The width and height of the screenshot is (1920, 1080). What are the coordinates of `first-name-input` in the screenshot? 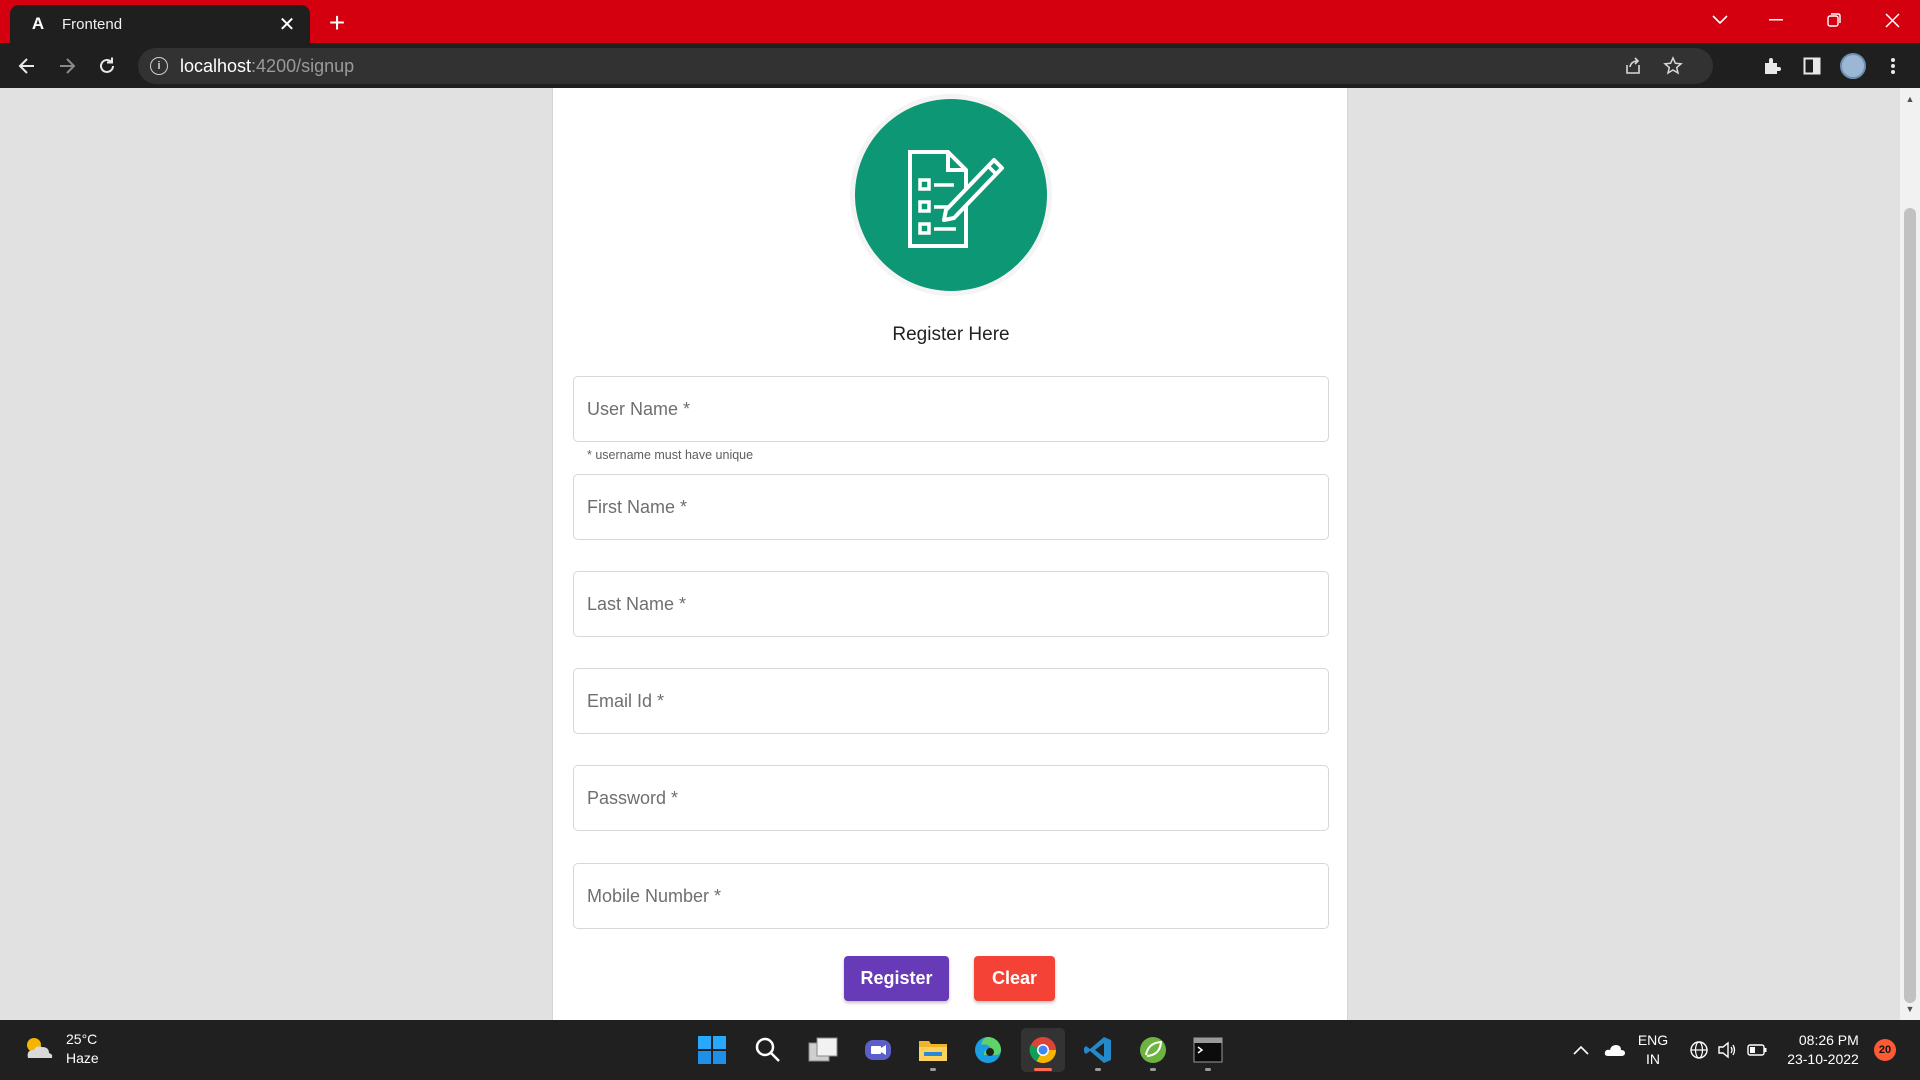 It's located at (951, 507).